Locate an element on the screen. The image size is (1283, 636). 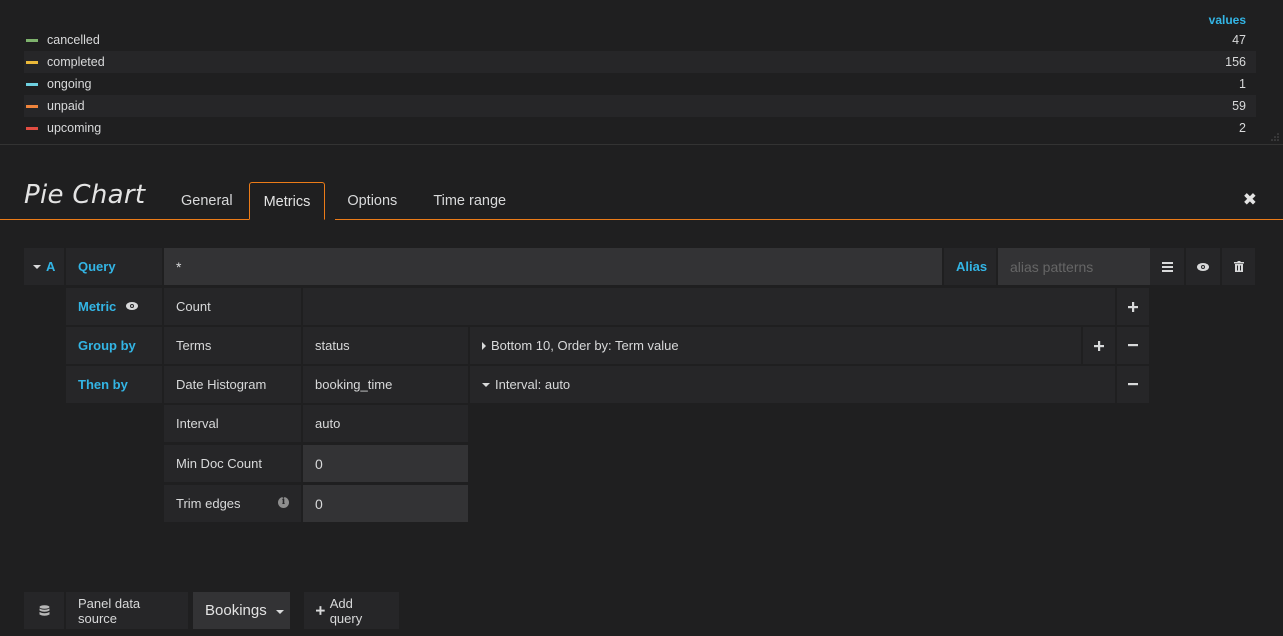
alias-input: alias patterns is located at coordinates (1074, 266).